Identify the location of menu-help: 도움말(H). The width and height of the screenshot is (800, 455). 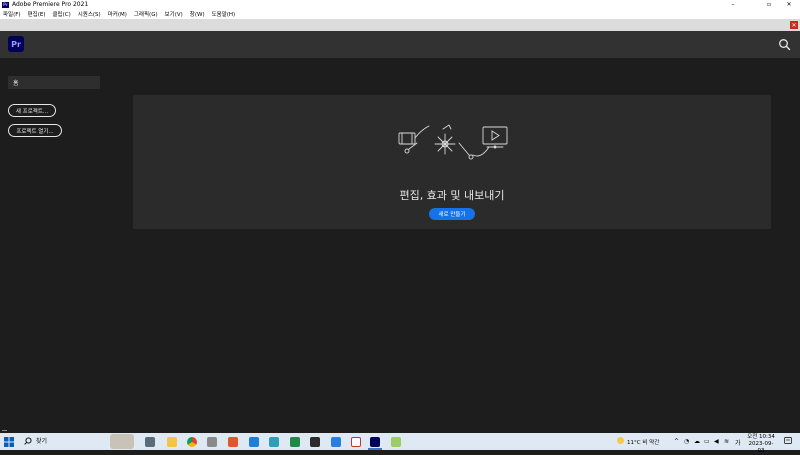
(224, 14).